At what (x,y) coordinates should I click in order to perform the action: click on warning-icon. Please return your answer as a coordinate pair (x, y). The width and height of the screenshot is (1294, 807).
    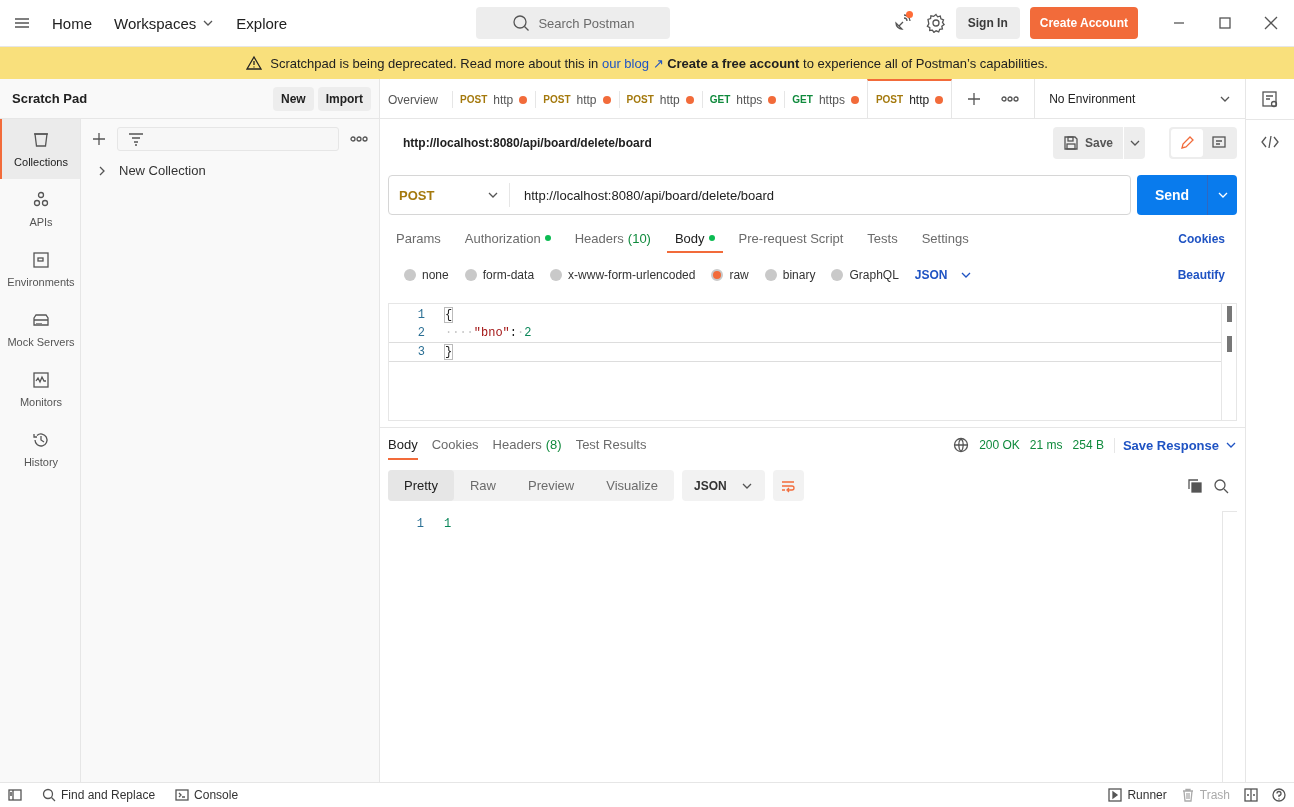
    Looking at the image, I should click on (254, 63).